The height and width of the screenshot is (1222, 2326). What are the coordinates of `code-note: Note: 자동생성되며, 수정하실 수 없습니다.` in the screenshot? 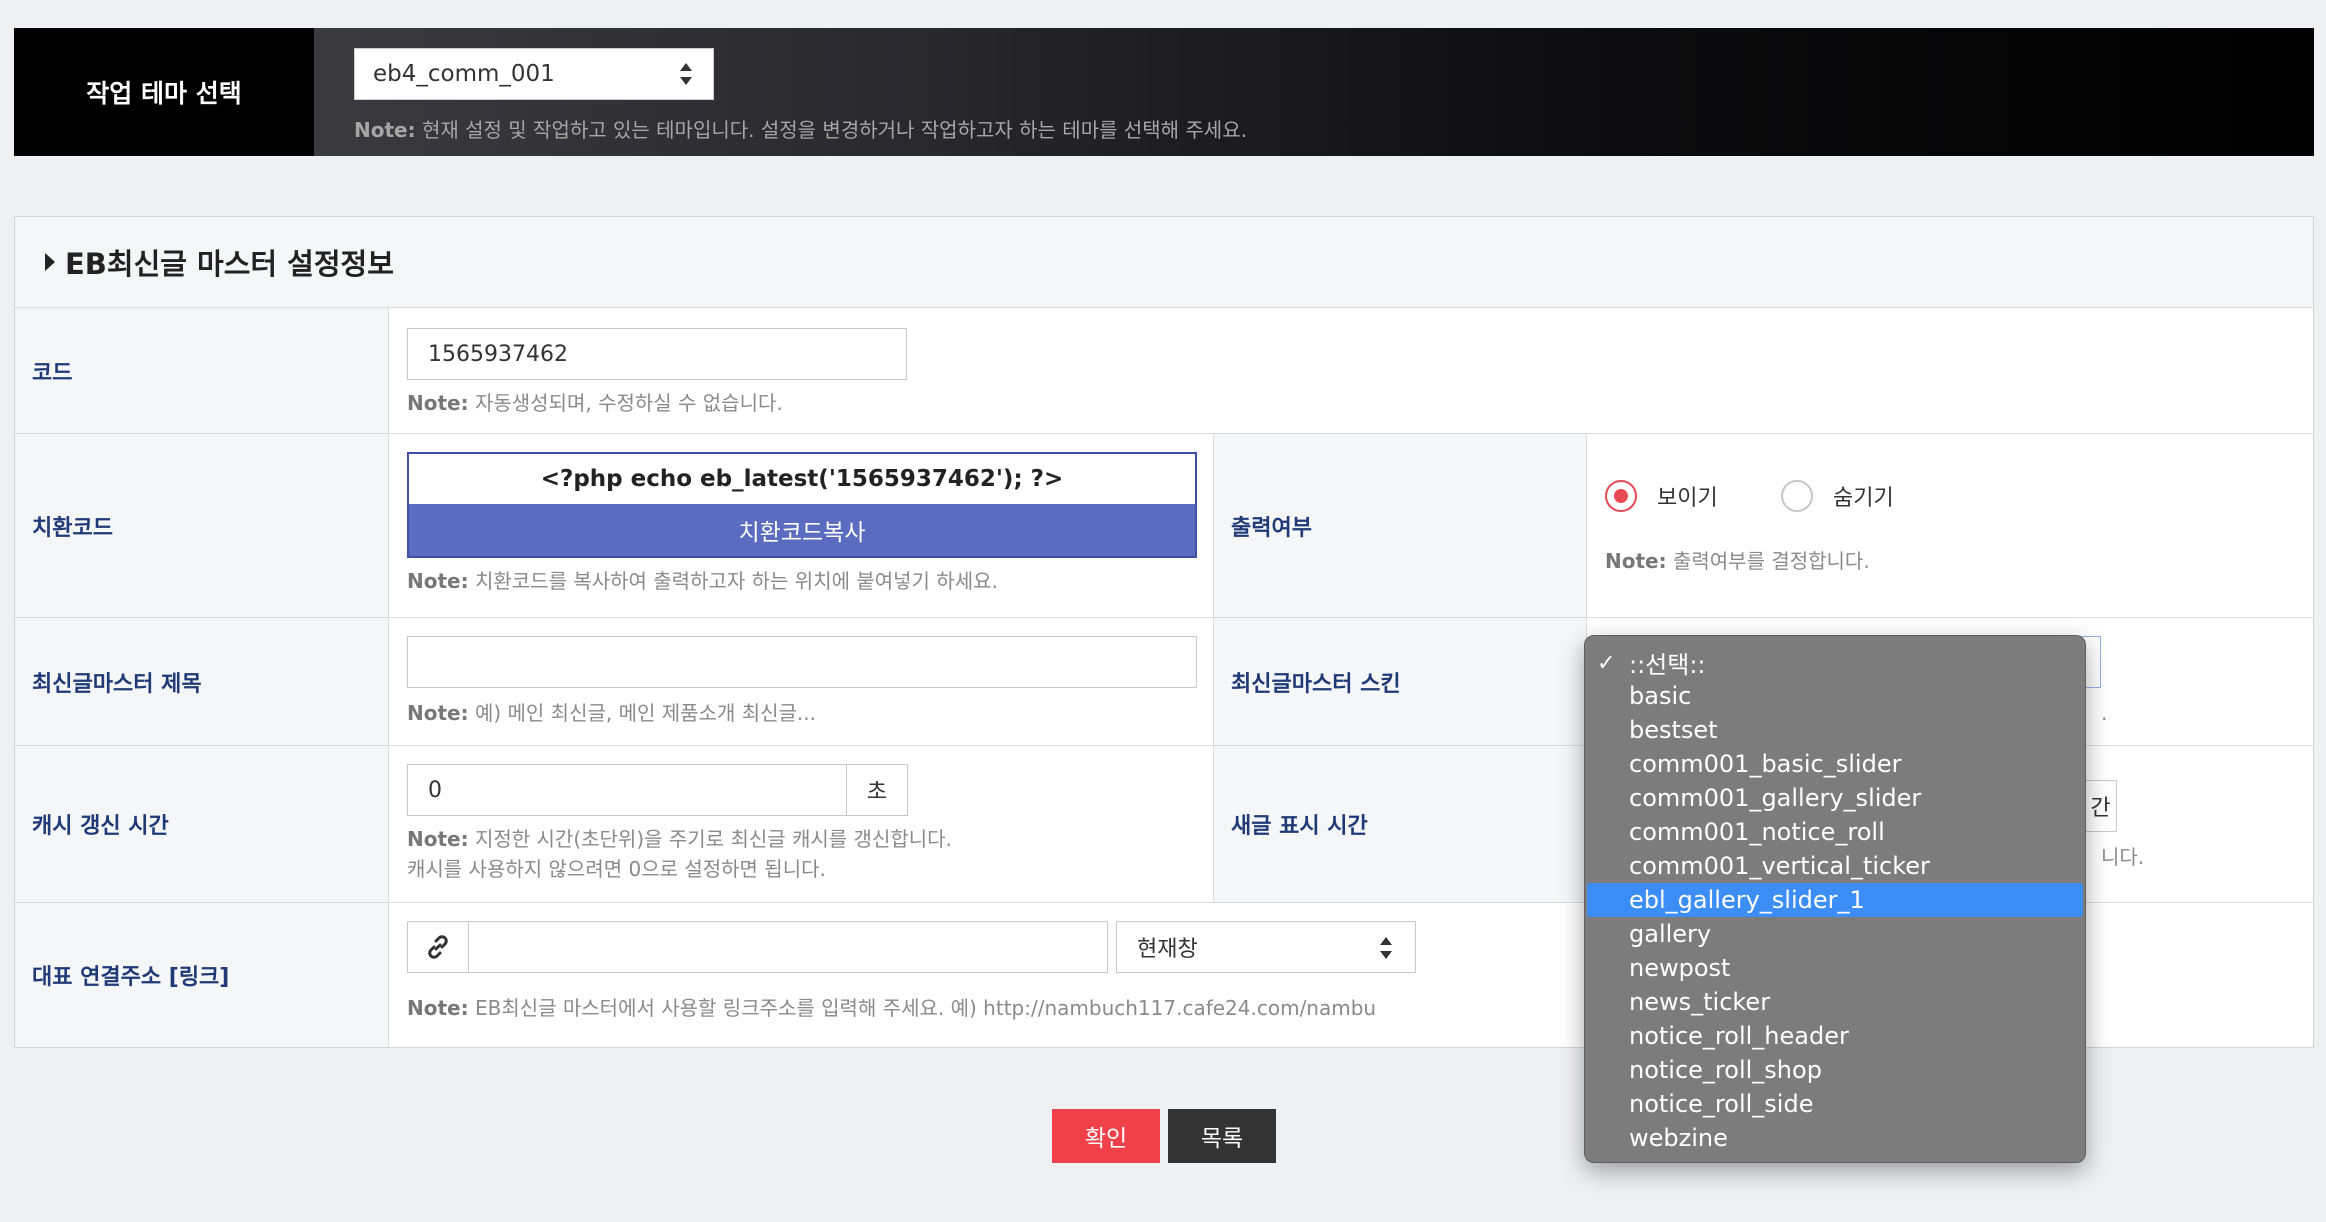 It's located at (595, 403).